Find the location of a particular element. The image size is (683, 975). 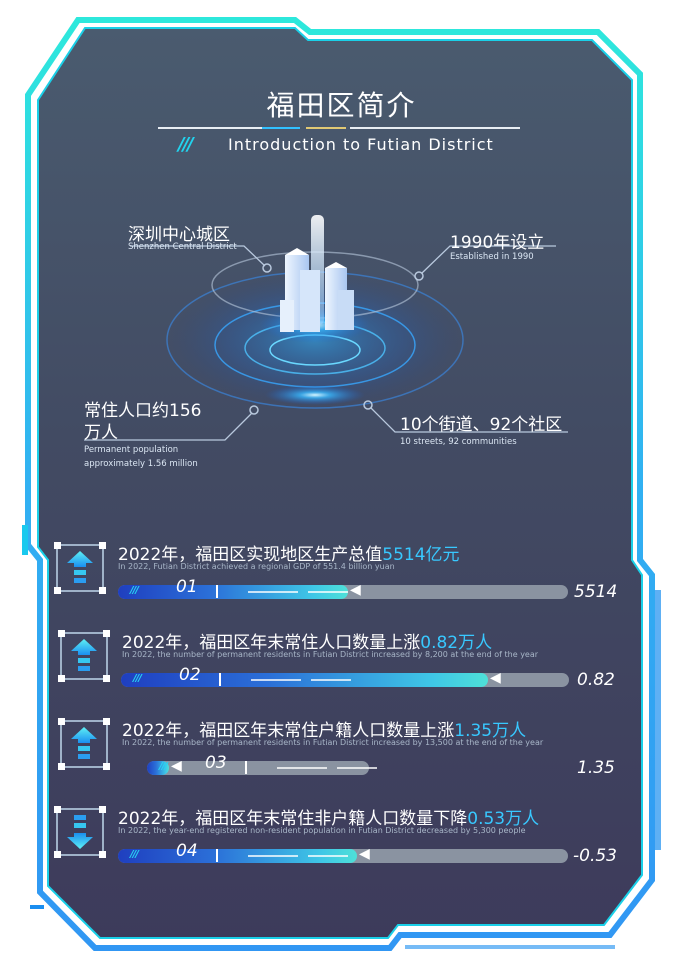

page-title: 福田区简介 is located at coordinates (341, 105).